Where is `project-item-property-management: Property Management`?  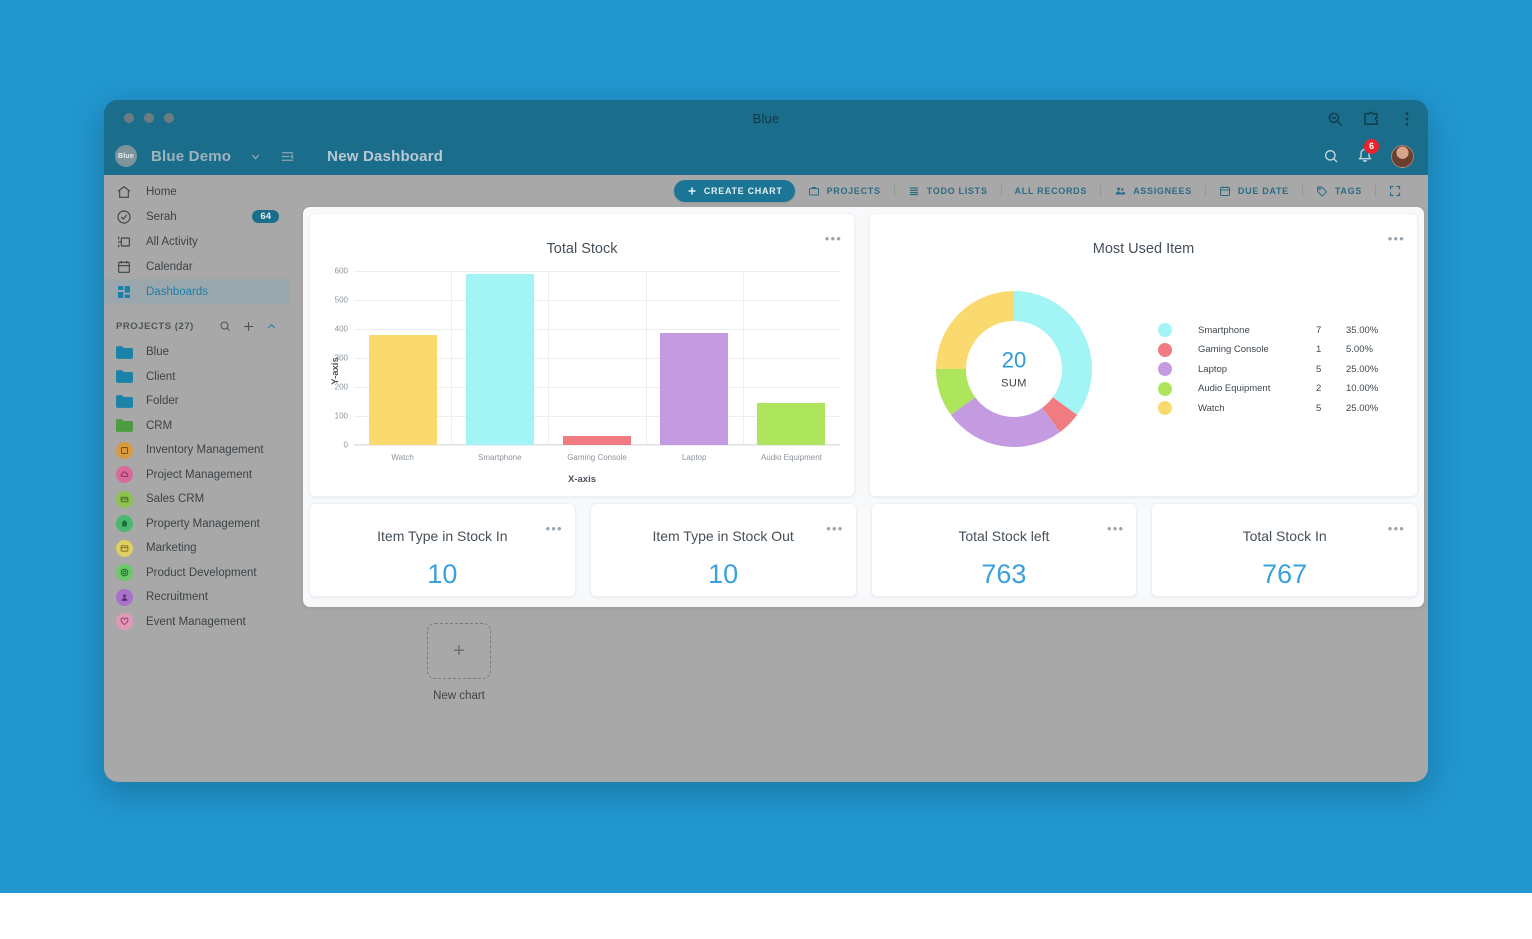
project-item-property-management: Property Management is located at coordinates (196, 524).